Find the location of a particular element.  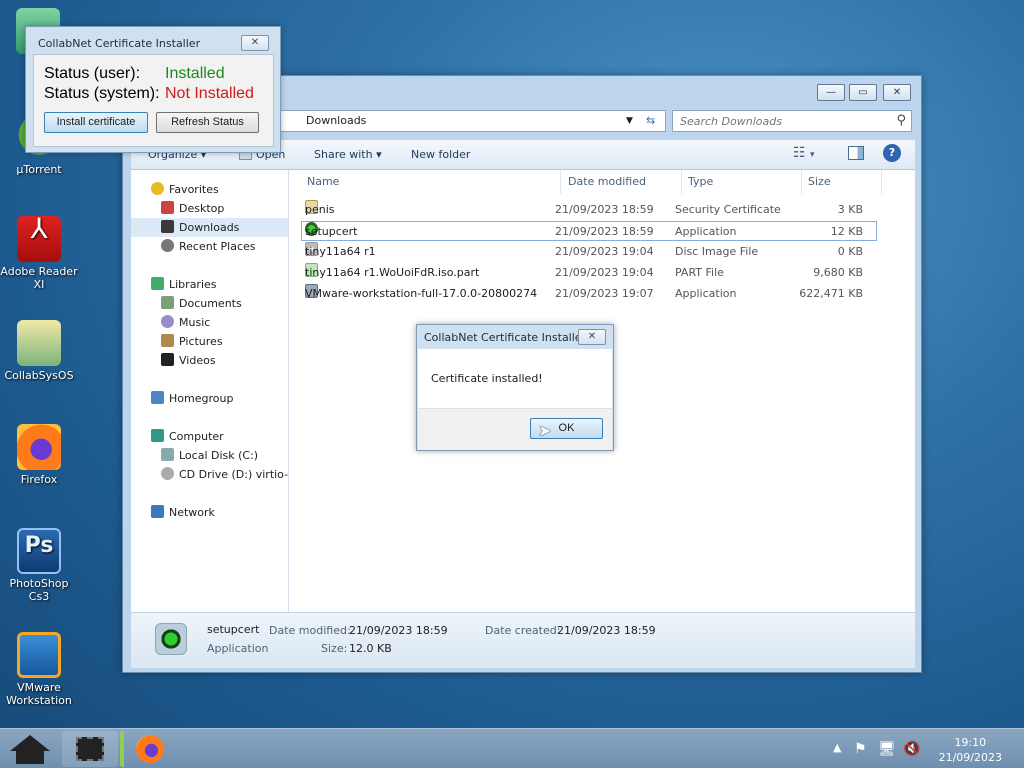

desktop-icon-firefox: Firefox is located at coordinates (39, 455).